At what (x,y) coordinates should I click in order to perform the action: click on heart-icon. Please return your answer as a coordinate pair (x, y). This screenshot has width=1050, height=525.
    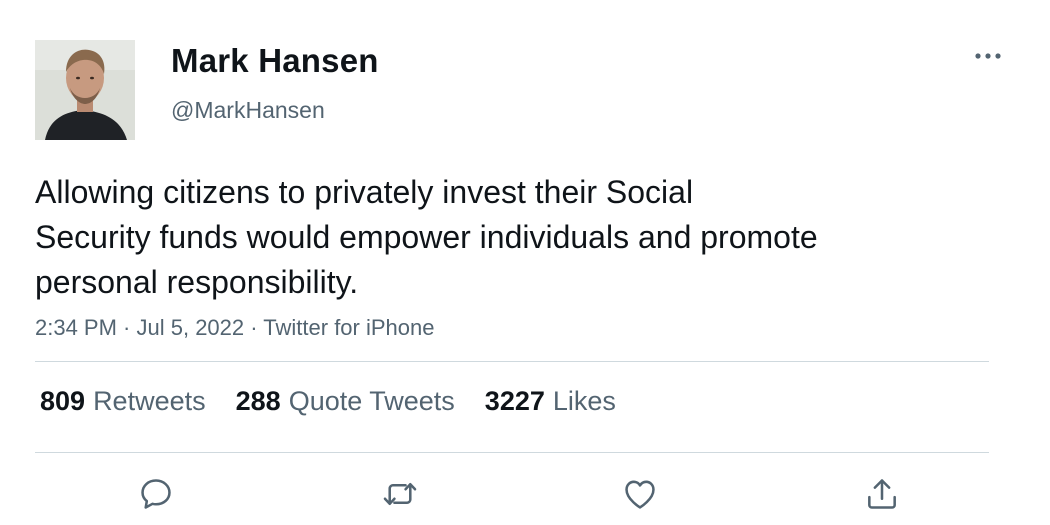
    Looking at the image, I should click on (640, 494).